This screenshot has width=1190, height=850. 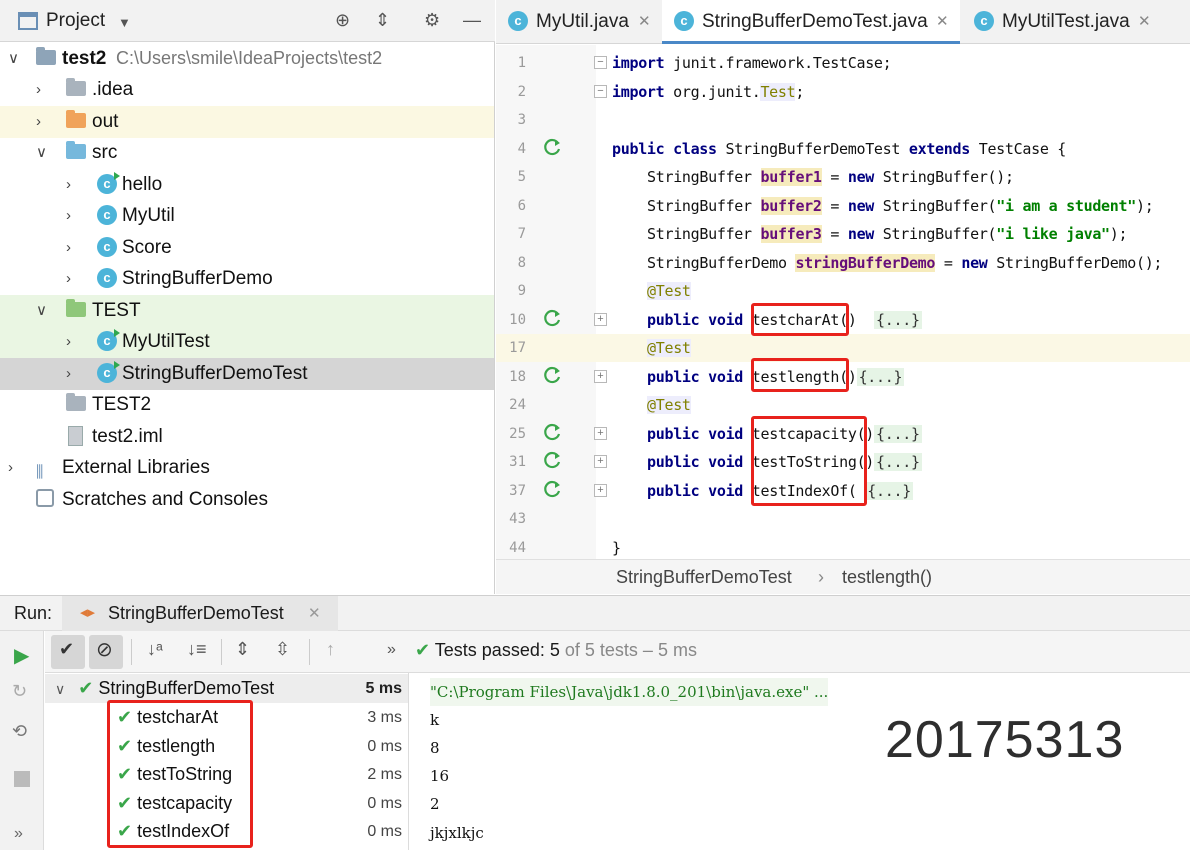 I want to click on previous-failed-icon: ↑, so click(x=330, y=649).